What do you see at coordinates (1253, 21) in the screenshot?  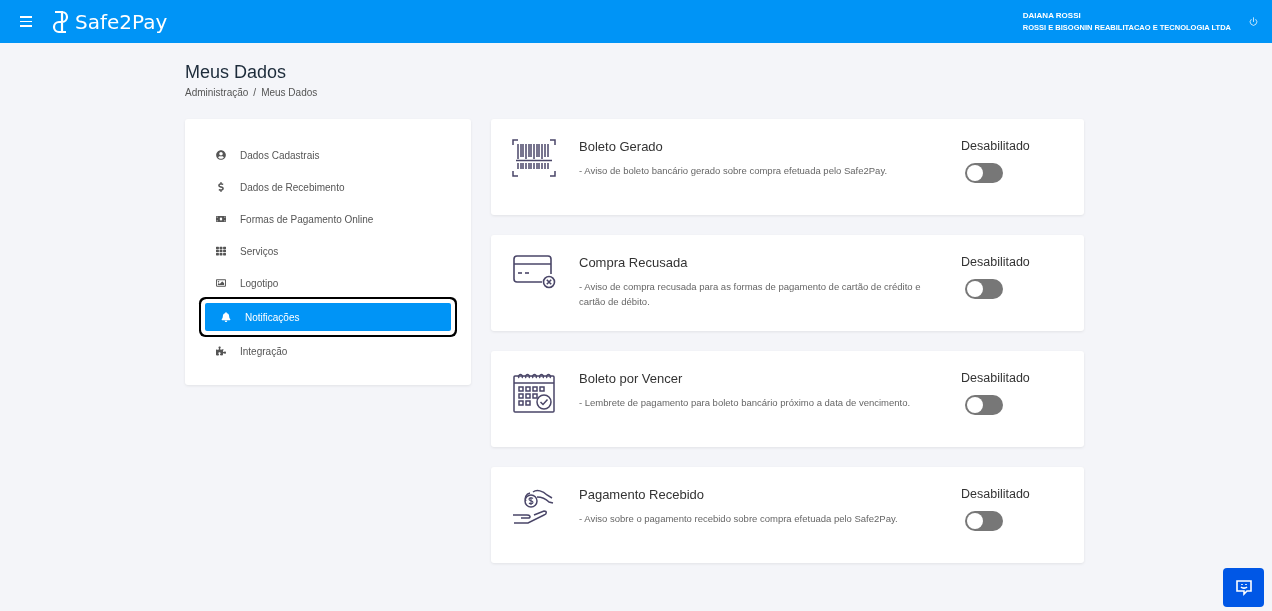 I see `power-button` at bounding box center [1253, 21].